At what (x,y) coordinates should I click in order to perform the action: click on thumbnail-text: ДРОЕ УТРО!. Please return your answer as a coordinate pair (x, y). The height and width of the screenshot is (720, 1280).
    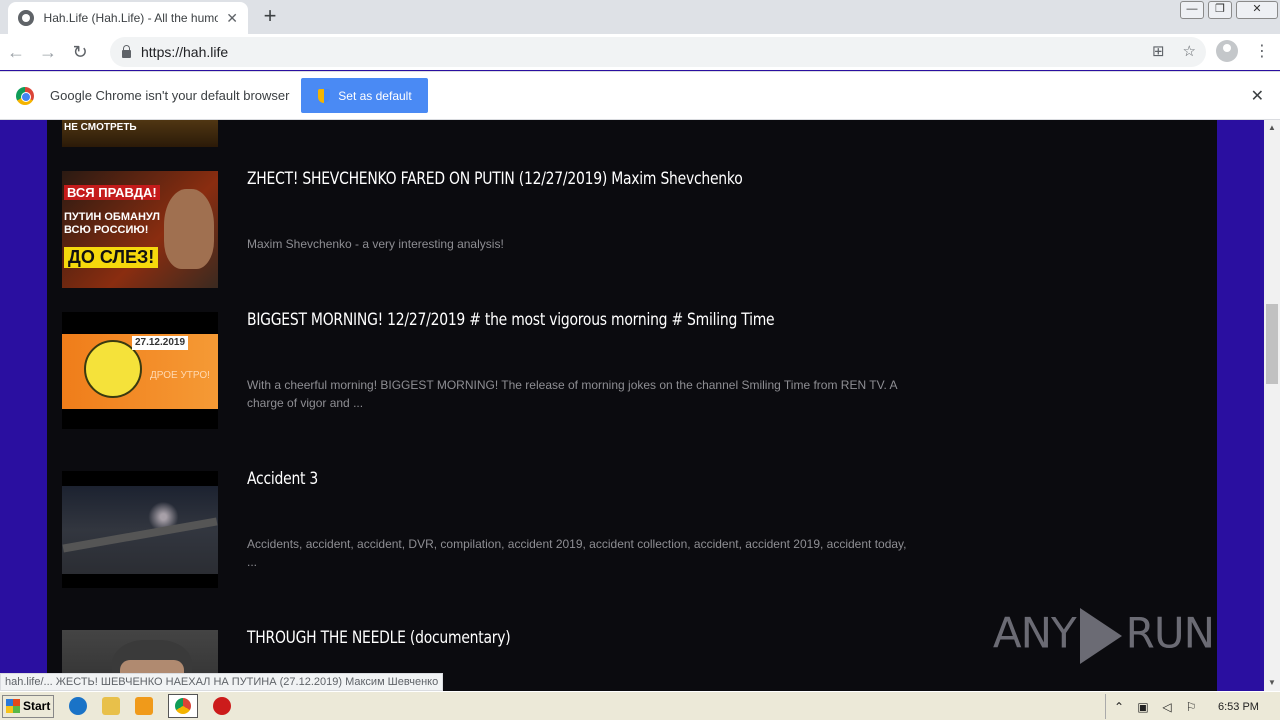
    Looking at the image, I should click on (180, 375).